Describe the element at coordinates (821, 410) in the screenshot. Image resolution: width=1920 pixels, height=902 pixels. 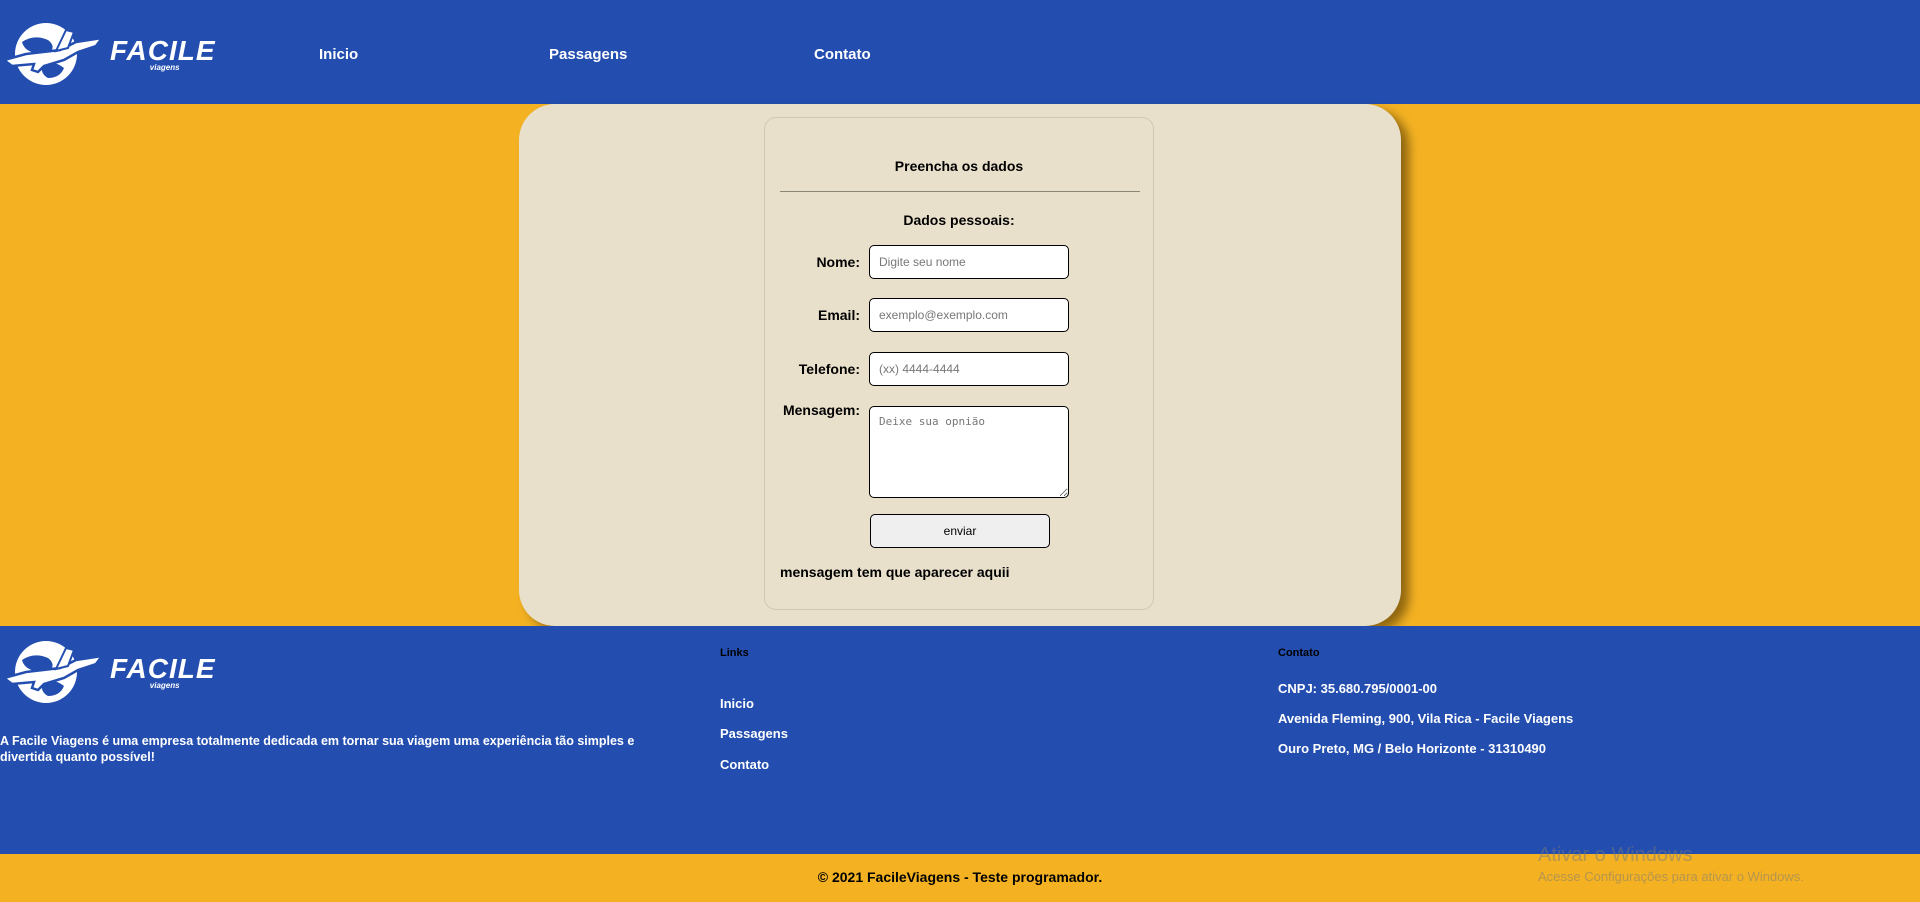
I see `mensagem-label: Mensagem:` at that location.